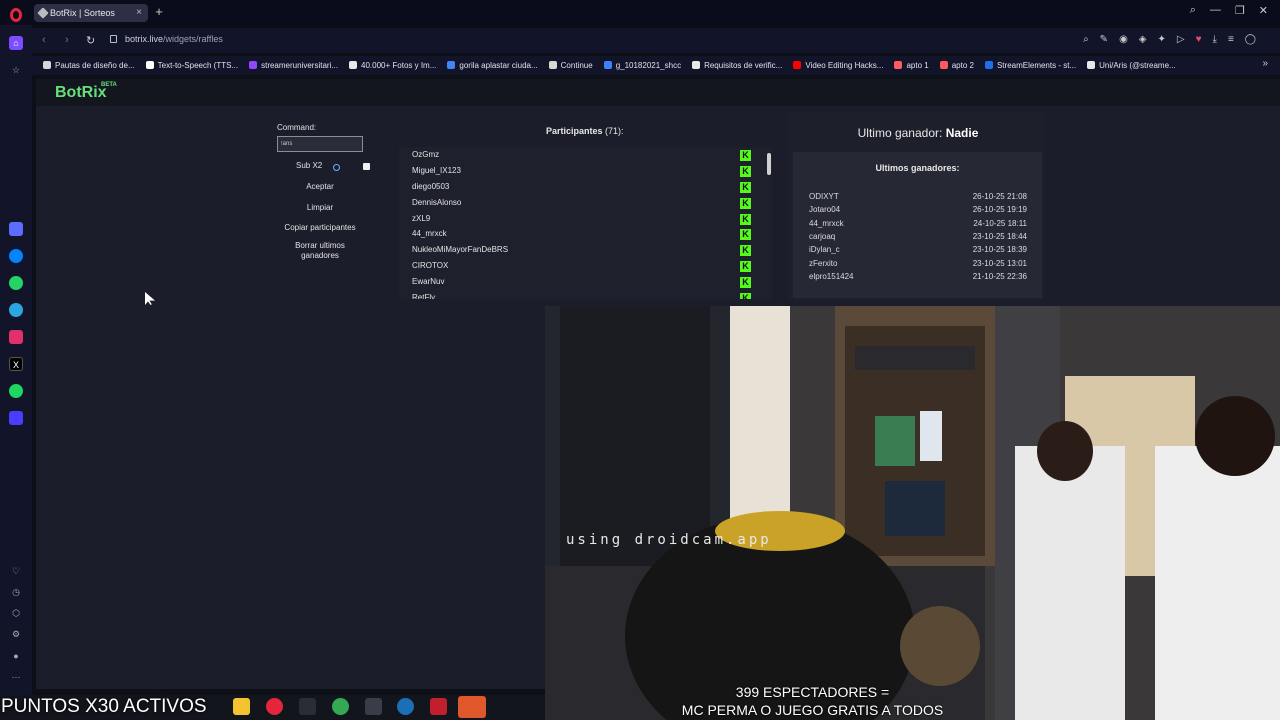 The height and width of the screenshot is (720, 1280). Describe the element at coordinates (104, 706) in the screenshot. I see `points-banner: PUNTOS X30 ACTIVOS` at that location.